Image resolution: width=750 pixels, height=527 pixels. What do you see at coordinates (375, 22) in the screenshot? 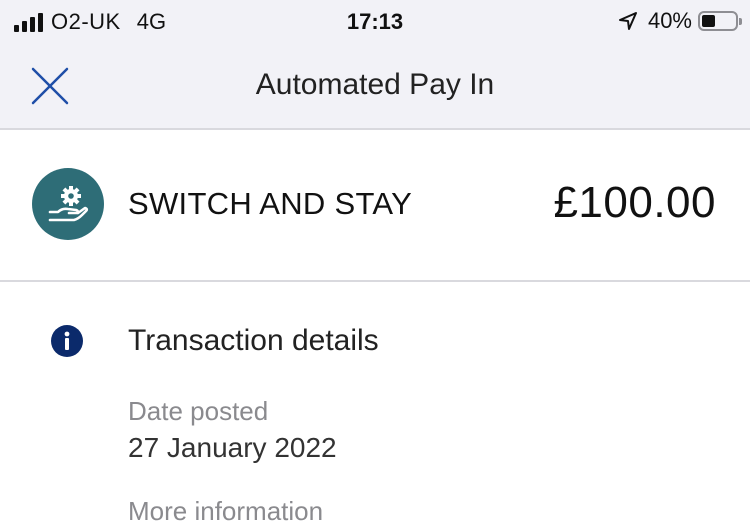
I see `status-bar: O2-UK 4G 17:13 40%` at bounding box center [375, 22].